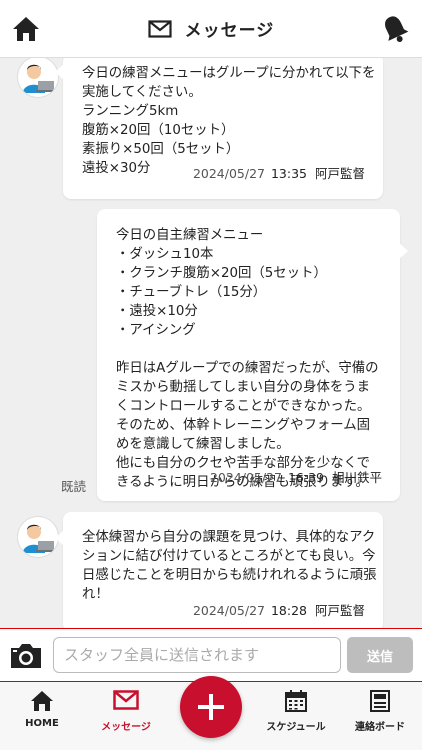 This screenshot has height=750, width=422. I want to click on page-title: メッセージ, so click(211, 28).